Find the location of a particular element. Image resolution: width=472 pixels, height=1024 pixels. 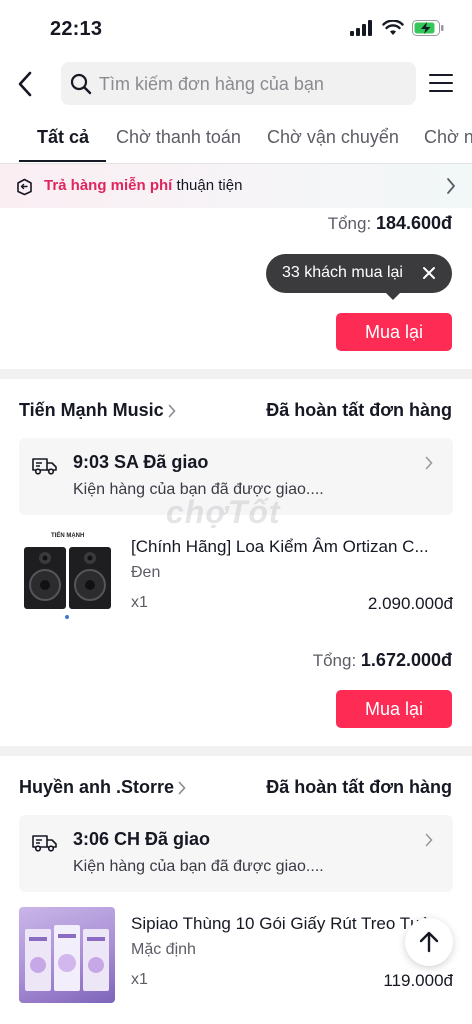

banner-rest: thuận tiện is located at coordinates (209, 185).